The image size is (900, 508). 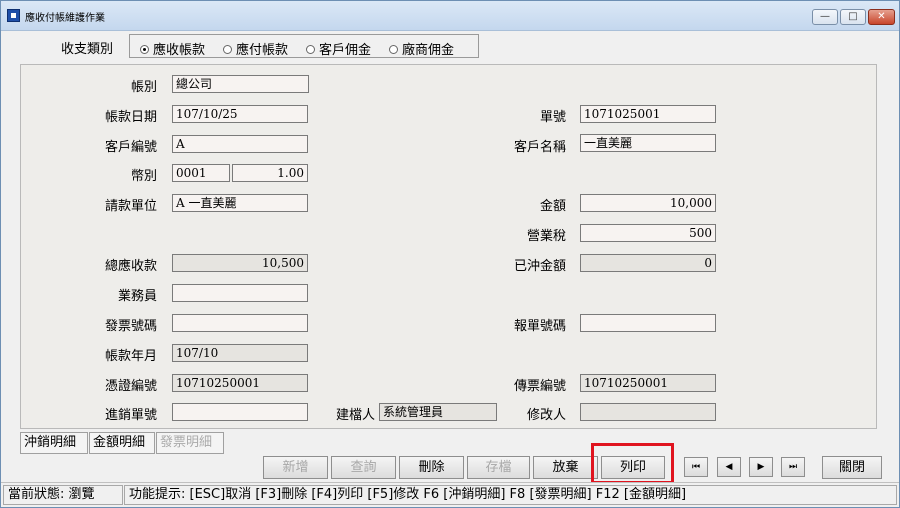 What do you see at coordinates (13, 15) in the screenshot?
I see `app-icon` at bounding box center [13, 15].